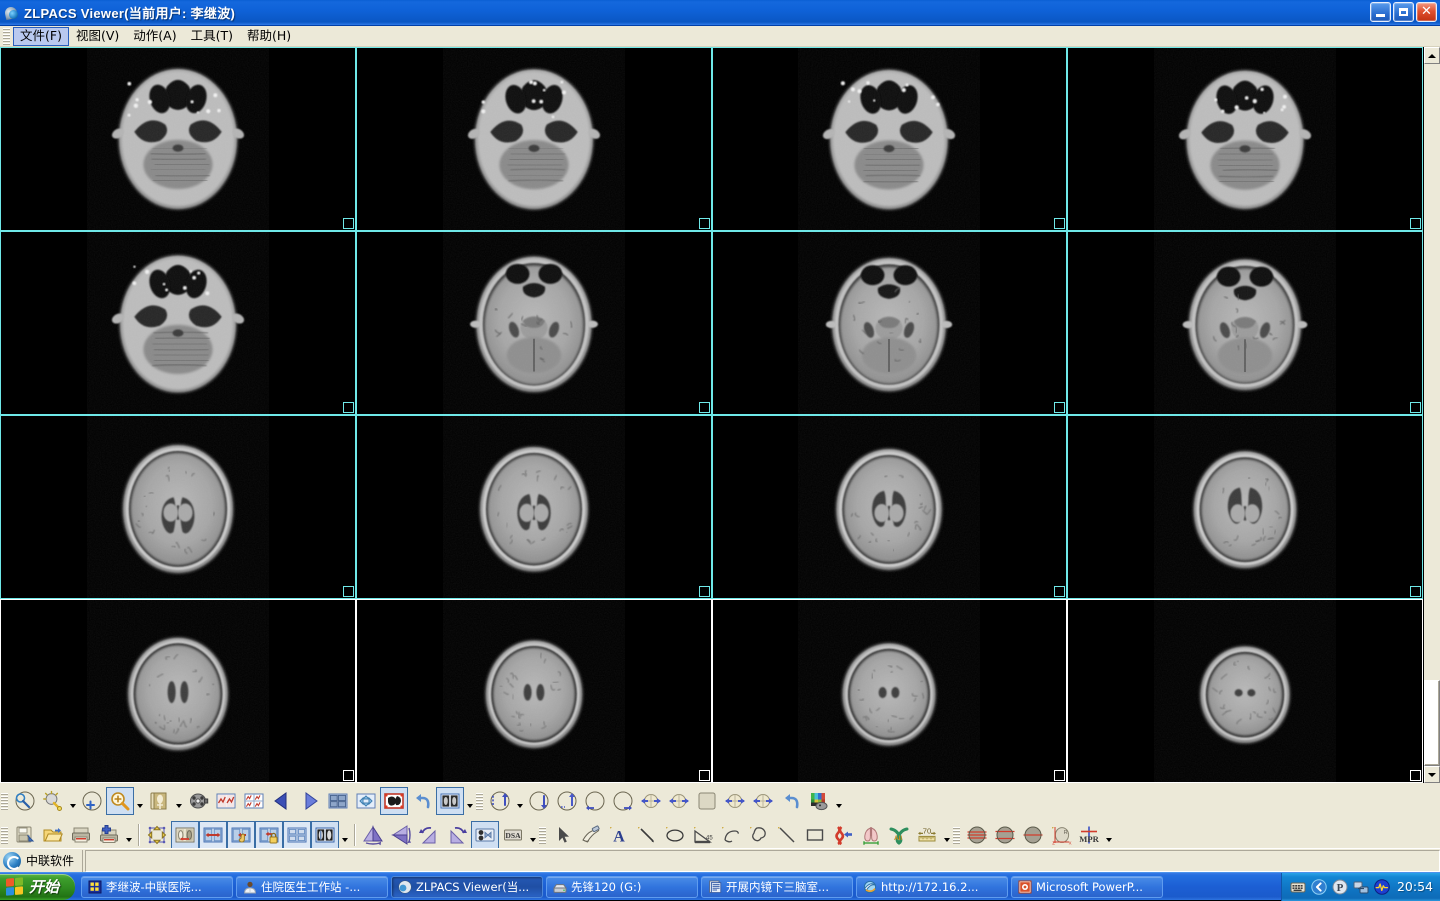  What do you see at coordinates (622, 886) in the screenshot?
I see `taskbar-item-4: 先锋120 (G:)` at bounding box center [622, 886].